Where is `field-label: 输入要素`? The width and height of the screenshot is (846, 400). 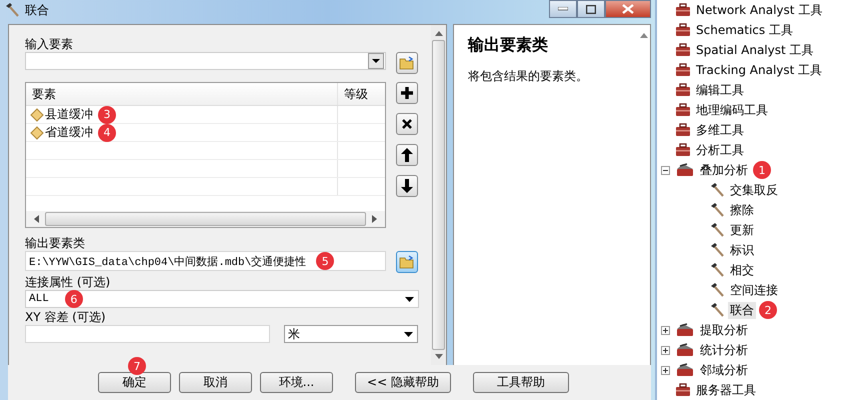
field-label: 输入要素 is located at coordinates (49, 44).